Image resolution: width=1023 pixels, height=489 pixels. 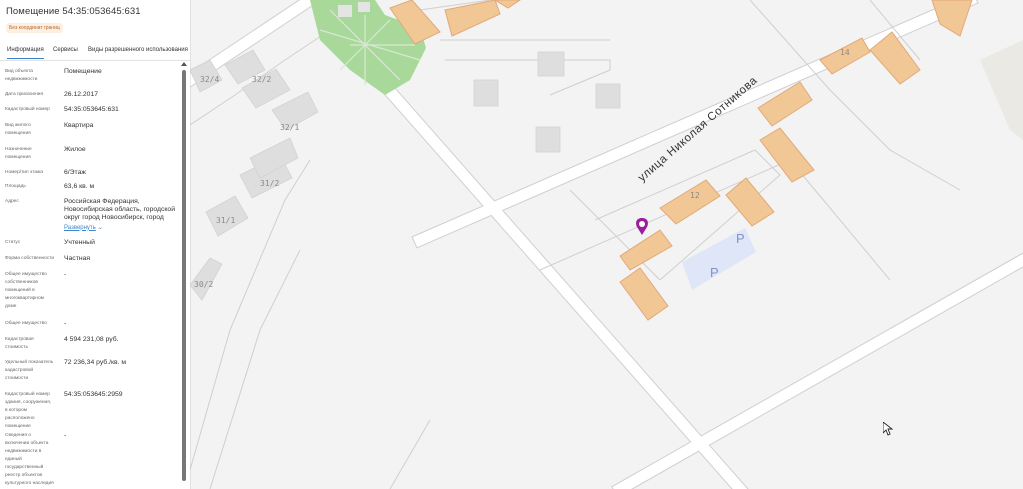 What do you see at coordinates (24, 172) in the screenshot?
I see `row-label: Номер/тип этажа` at bounding box center [24, 172].